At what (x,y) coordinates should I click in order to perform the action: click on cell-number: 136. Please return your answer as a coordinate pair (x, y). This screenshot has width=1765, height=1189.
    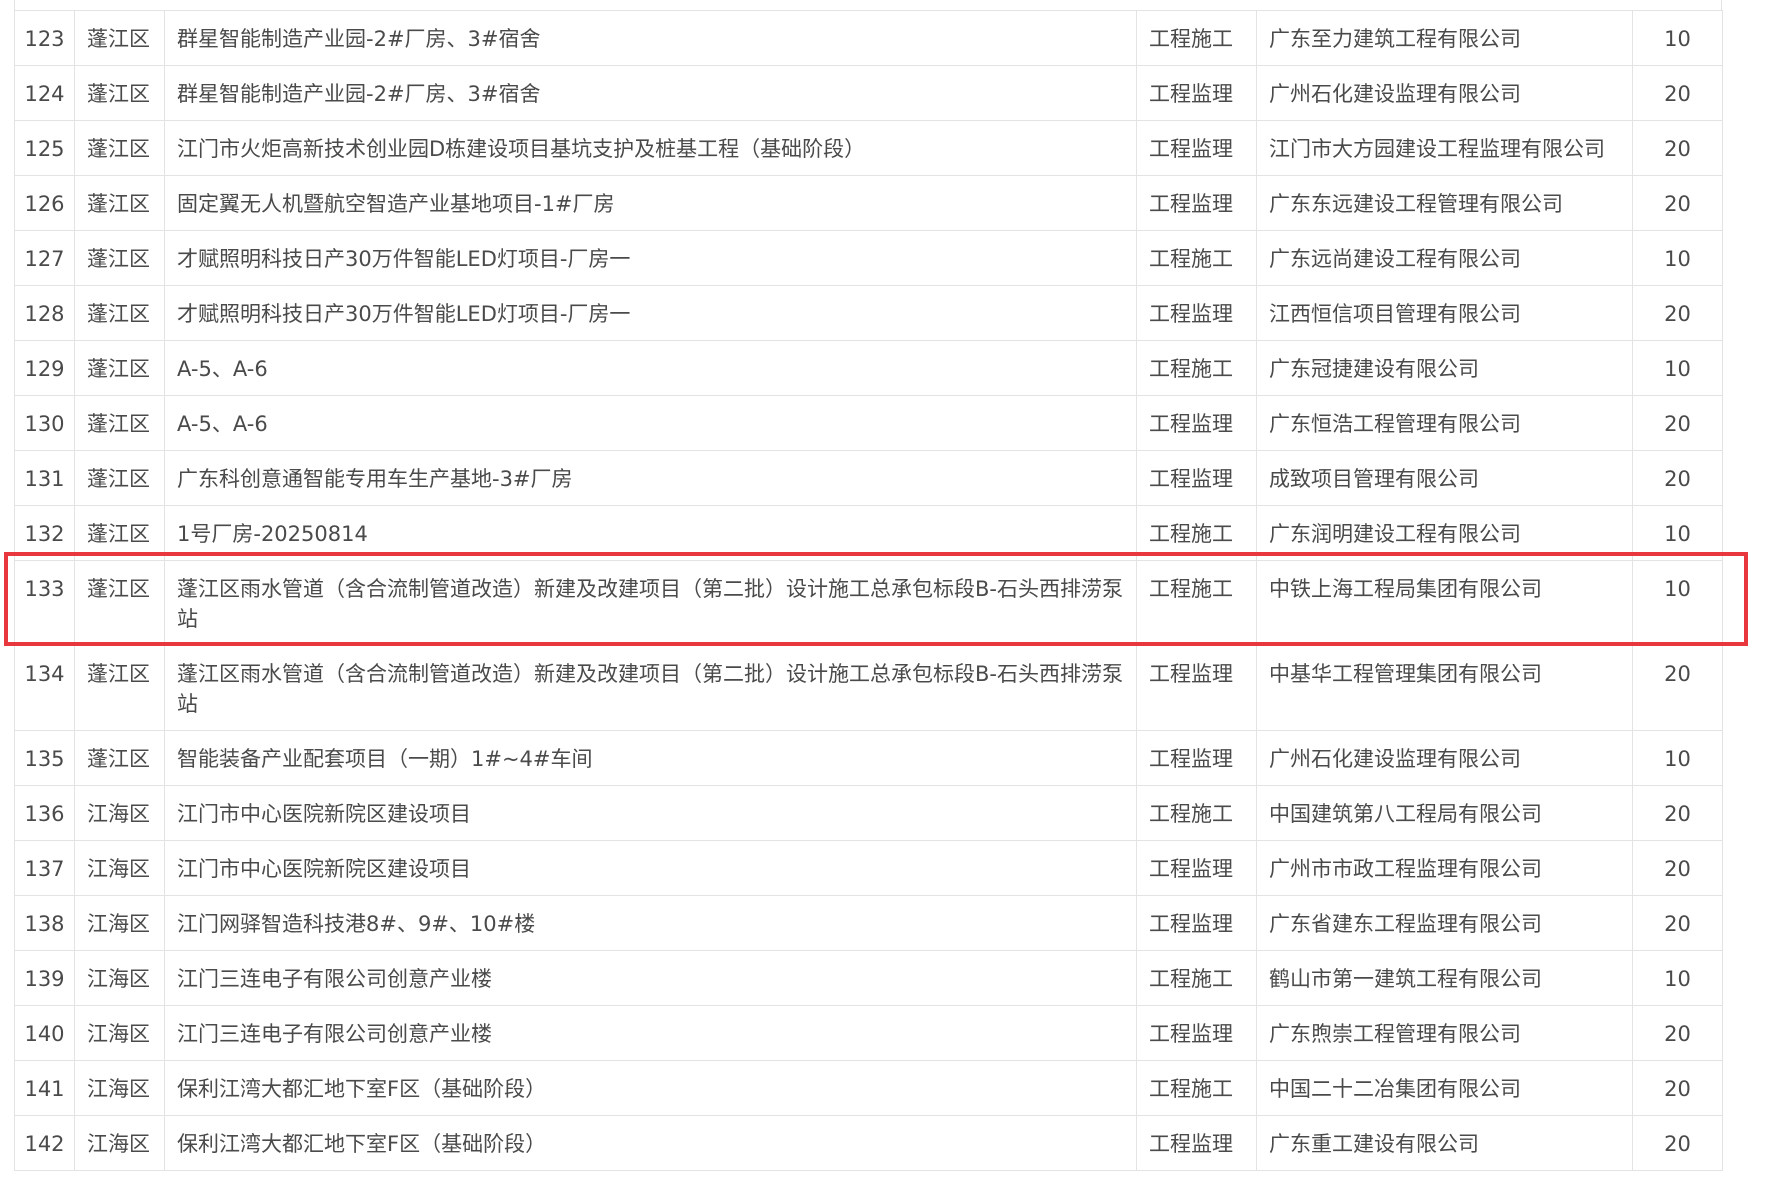
    Looking at the image, I should click on (44, 813).